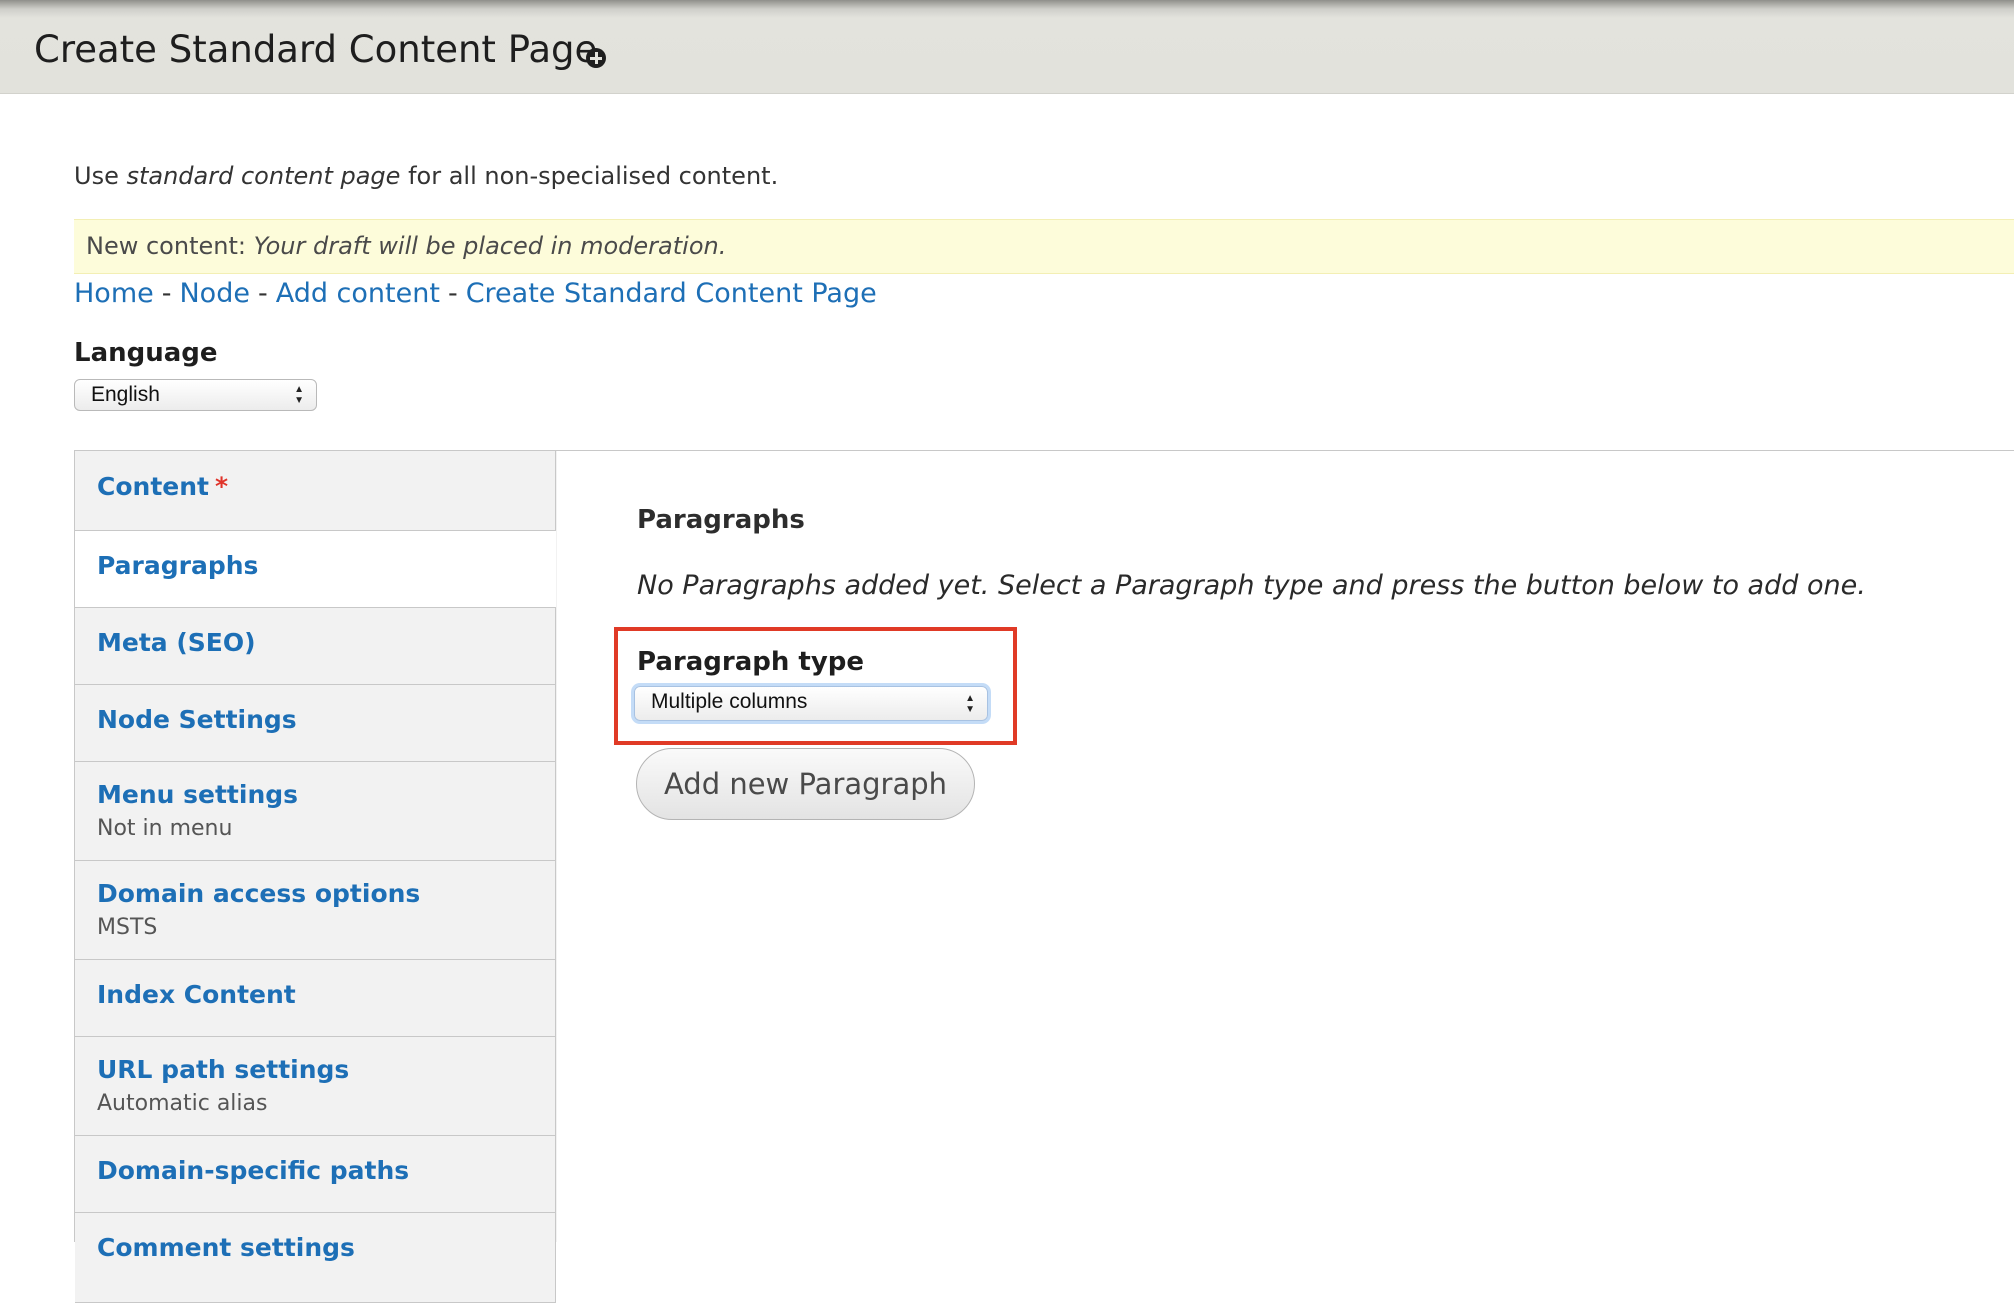  Describe the element at coordinates (259, 893) in the screenshot. I see `tab-domain-access-label: Domain access options` at that location.